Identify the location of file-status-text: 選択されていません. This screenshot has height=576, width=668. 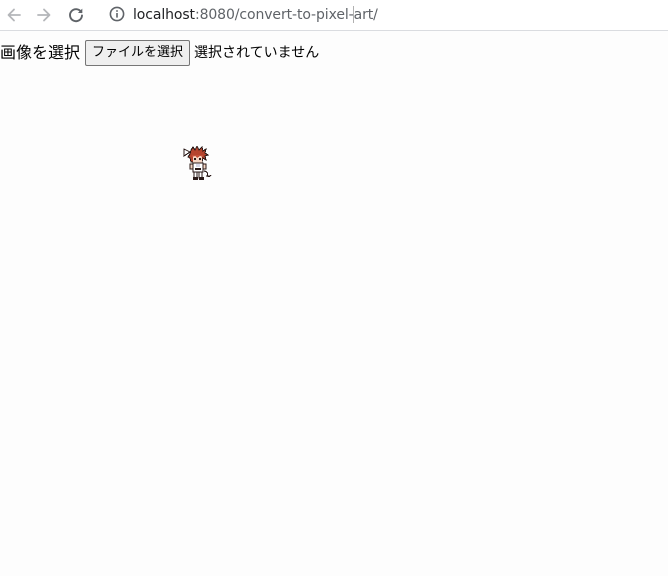
(257, 53).